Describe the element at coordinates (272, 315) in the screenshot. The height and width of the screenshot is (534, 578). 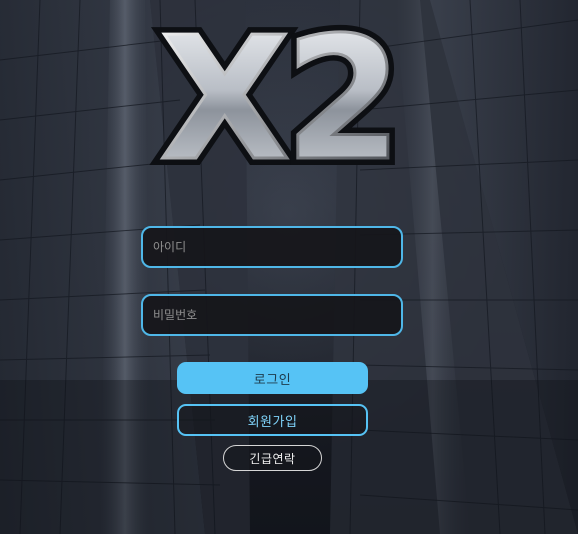
I see `password-input` at that location.